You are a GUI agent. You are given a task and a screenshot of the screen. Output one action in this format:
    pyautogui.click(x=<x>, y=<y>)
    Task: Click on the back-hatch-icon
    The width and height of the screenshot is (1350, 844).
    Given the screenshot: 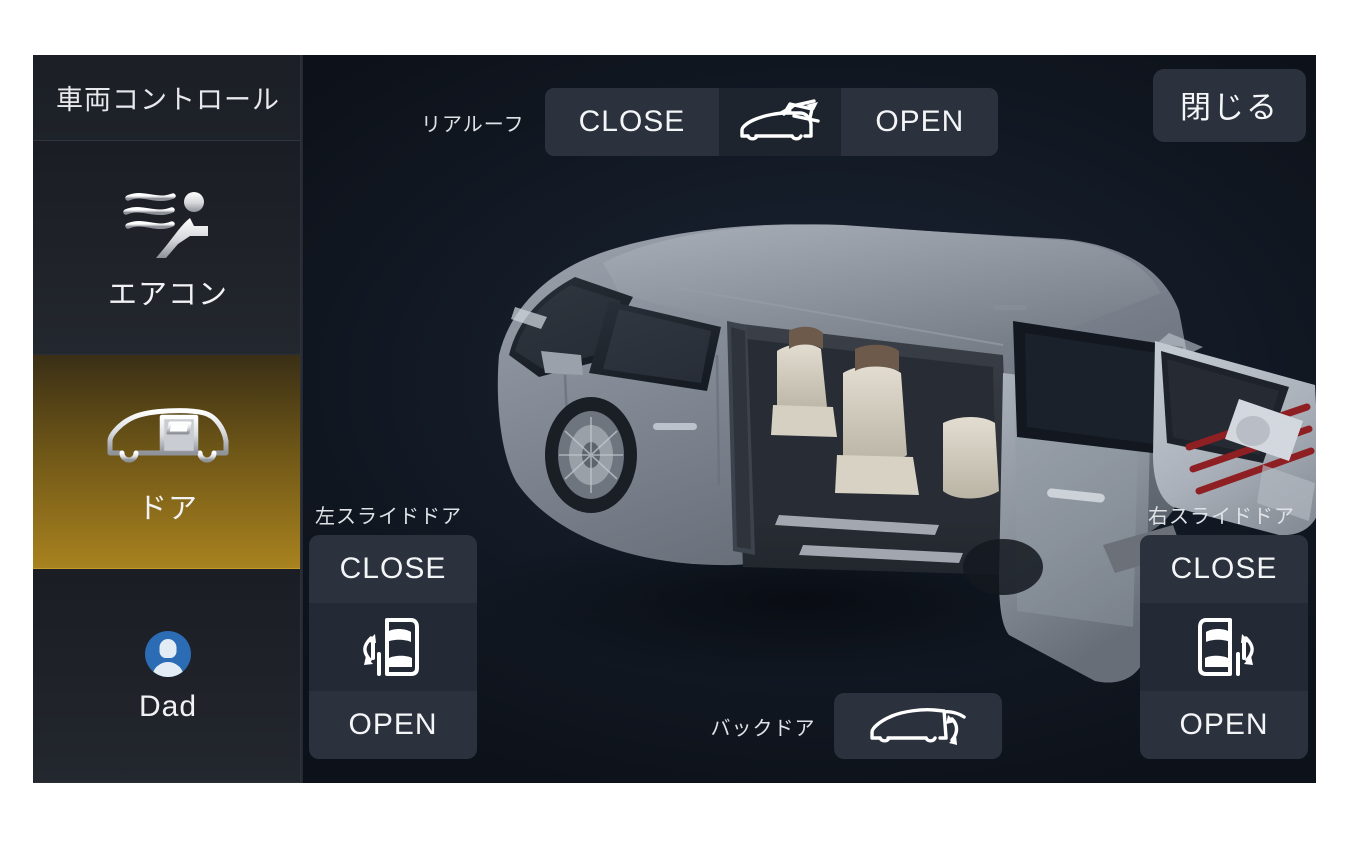 What is the action you would take?
    pyautogui.click(x=917, y=726)
    